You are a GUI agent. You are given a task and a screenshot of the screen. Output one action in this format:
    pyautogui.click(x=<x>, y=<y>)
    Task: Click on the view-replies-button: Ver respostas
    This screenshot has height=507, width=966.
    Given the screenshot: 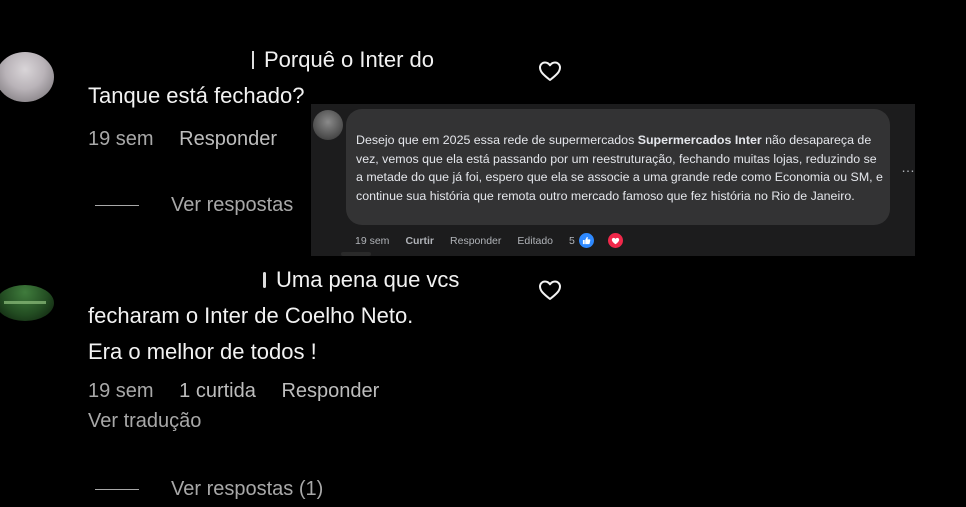 What is the action you would take?
    pyautogui.click(x=194, y=205)
    